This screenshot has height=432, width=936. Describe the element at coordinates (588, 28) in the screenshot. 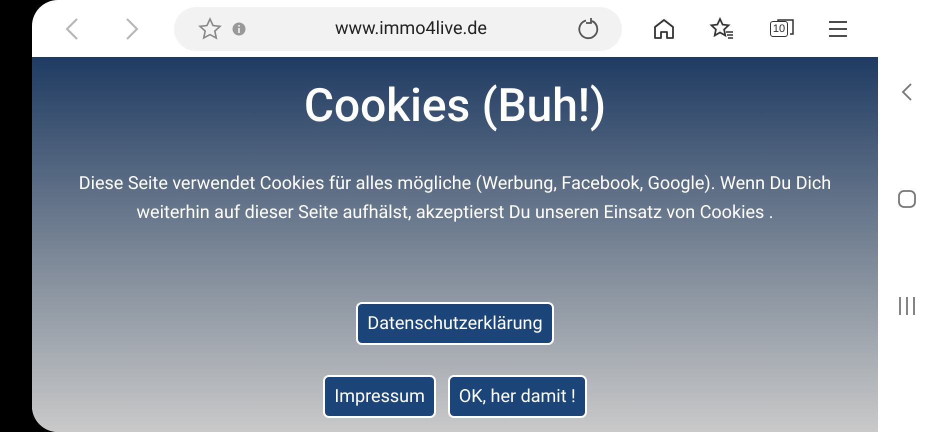

I see `reload-icon` at that location.